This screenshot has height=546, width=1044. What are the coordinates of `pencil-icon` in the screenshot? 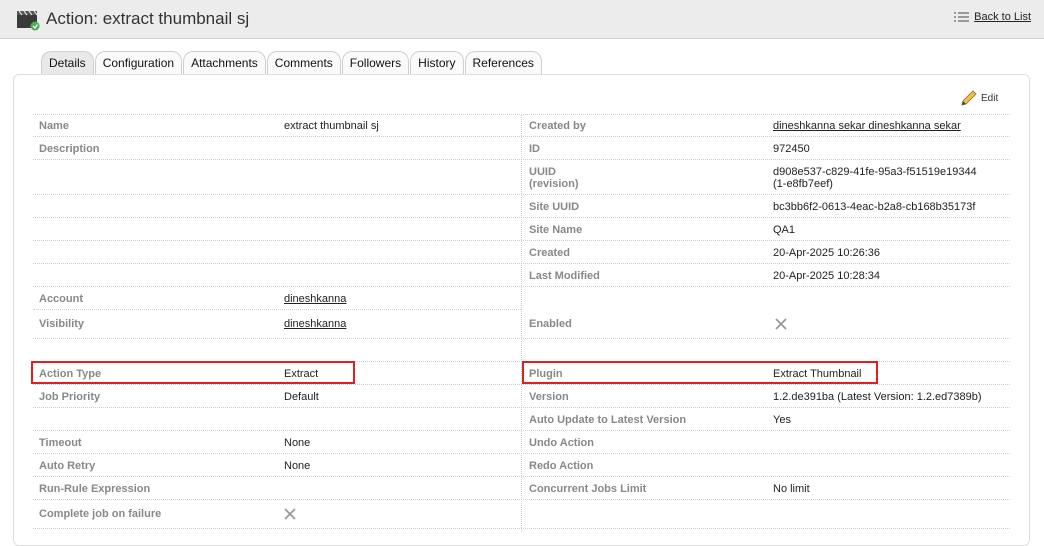 It's located at (969, 98).